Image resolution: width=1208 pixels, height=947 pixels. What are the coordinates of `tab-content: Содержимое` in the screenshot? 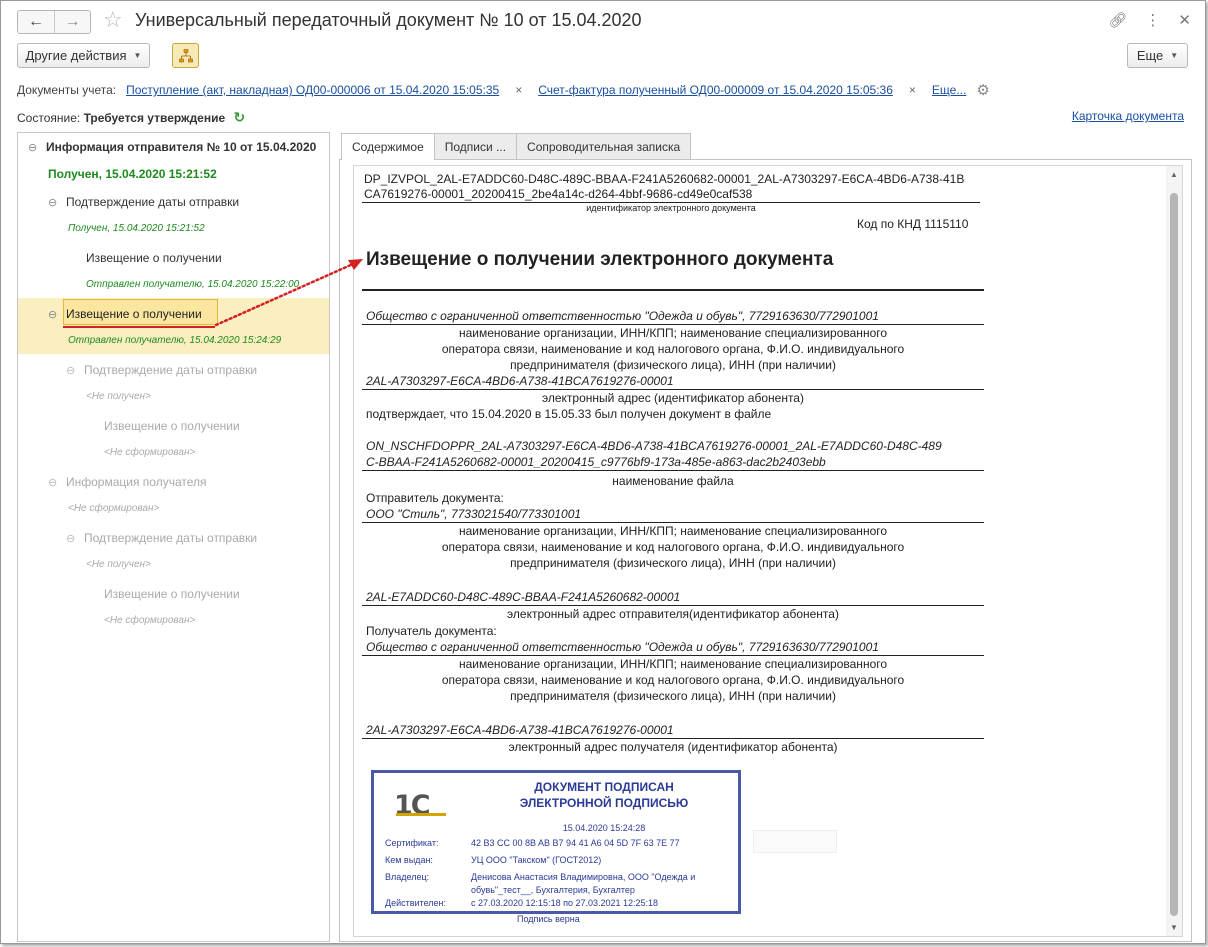 It's located at (388, 146).